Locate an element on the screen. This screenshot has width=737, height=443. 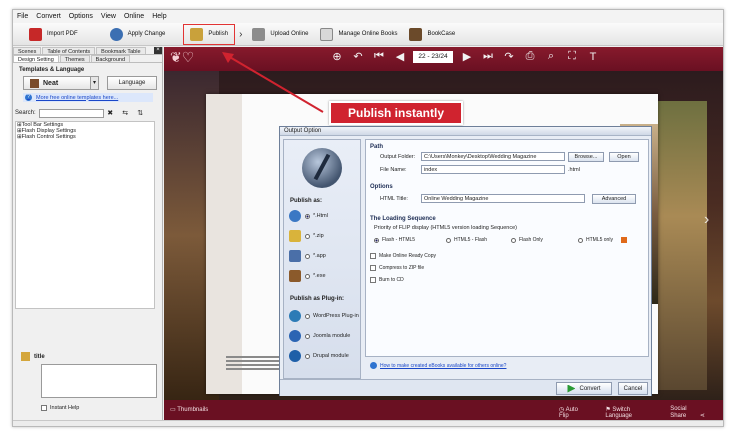
first-page-icon: ⏮ is located at coordinates (379, 56).